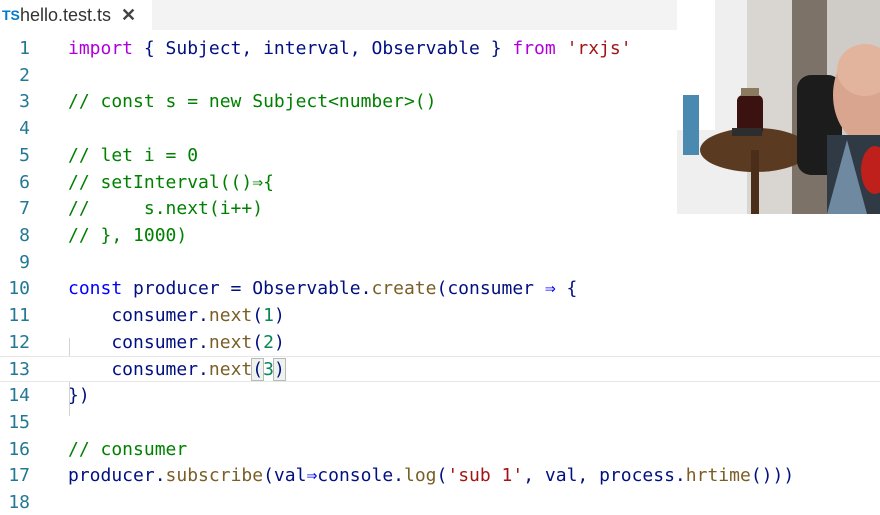  Describe the element at coordinates (440, 316) in the screenshot. I see `code-line: 11 consumer.next(1)` at that location.